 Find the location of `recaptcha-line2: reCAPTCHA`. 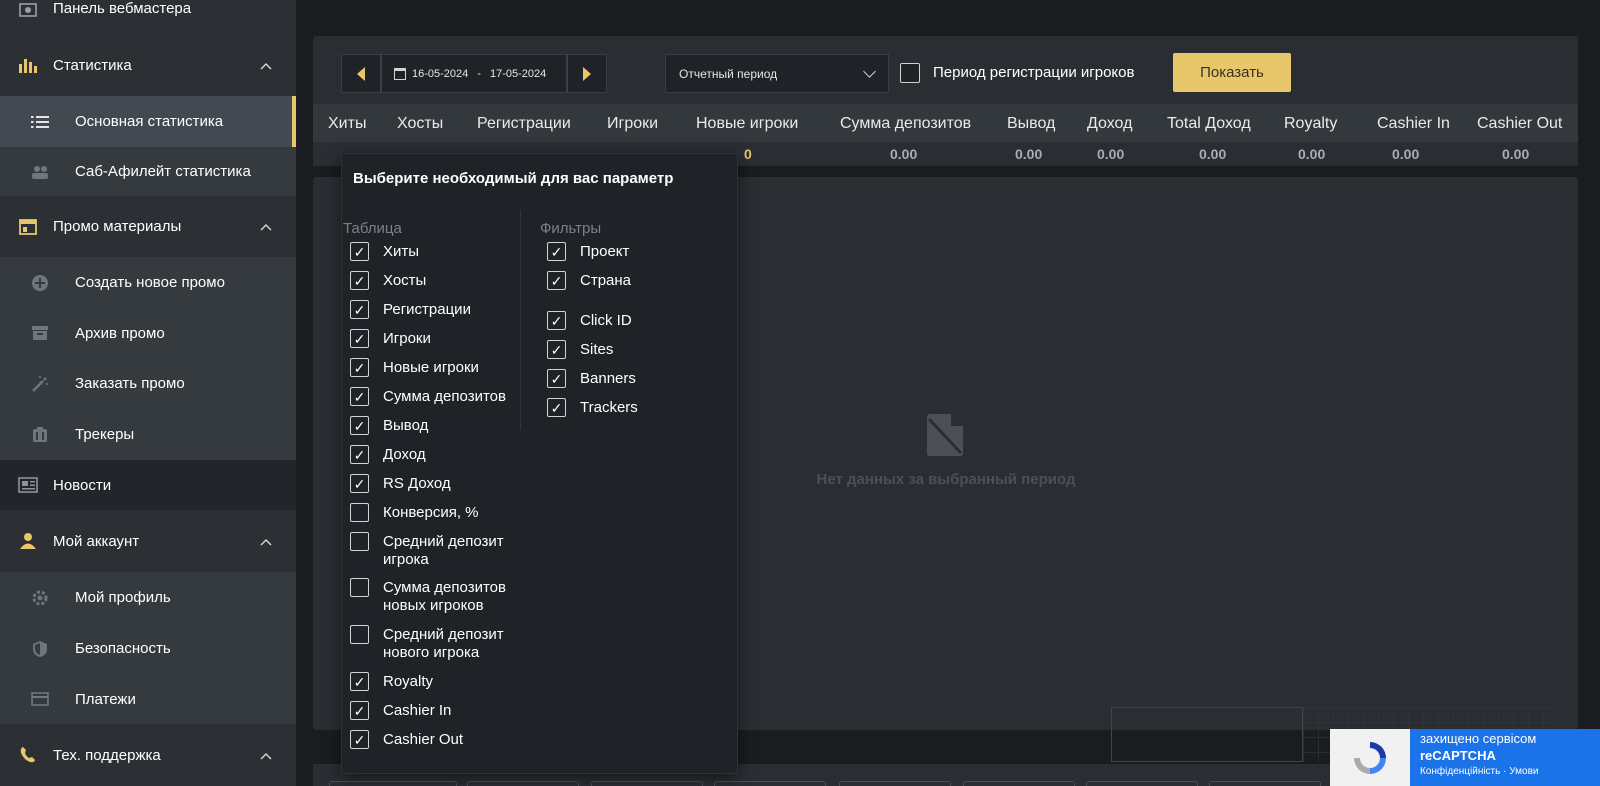

recaptcha-line2: reCAPTCHA is located at coordinates (1458, 755).